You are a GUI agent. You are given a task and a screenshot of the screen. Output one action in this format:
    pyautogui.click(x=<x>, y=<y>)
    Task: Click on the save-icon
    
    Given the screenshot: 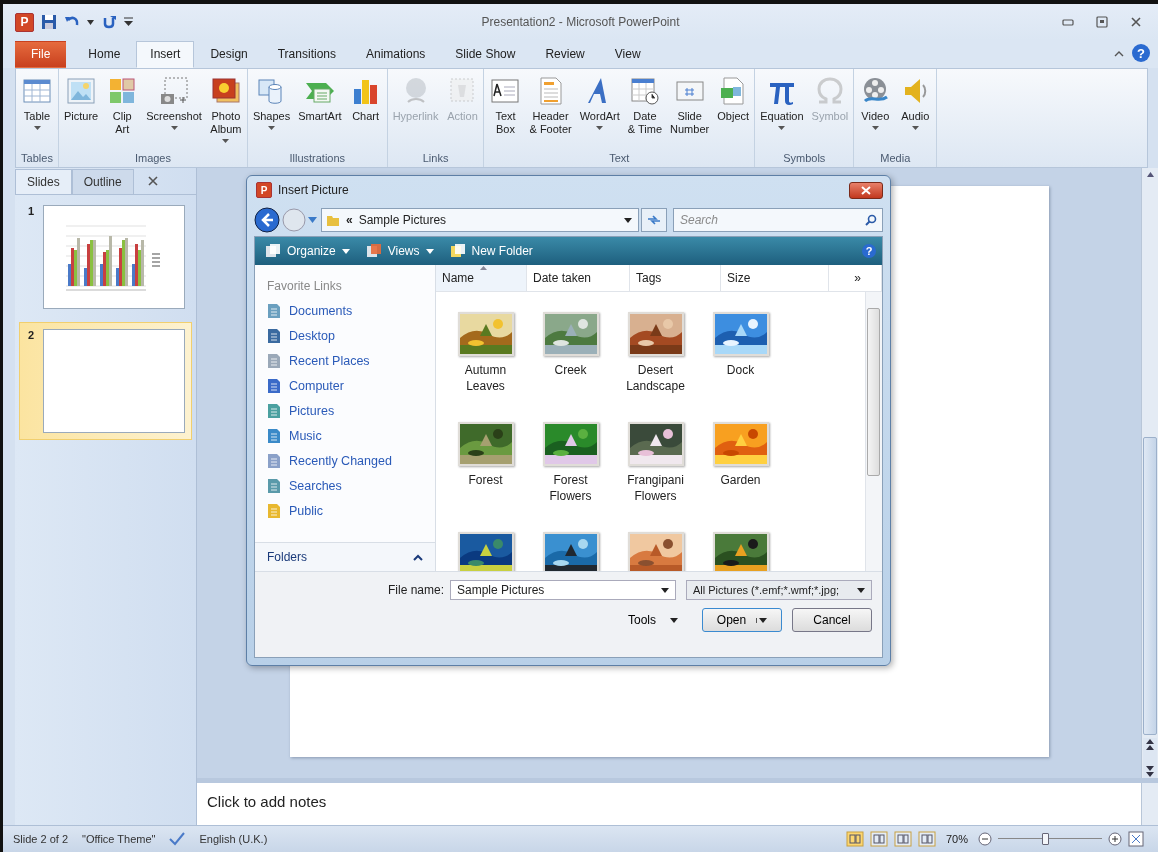 What is the action you would take?
    pyautogui.click(x=49, y=22)
    